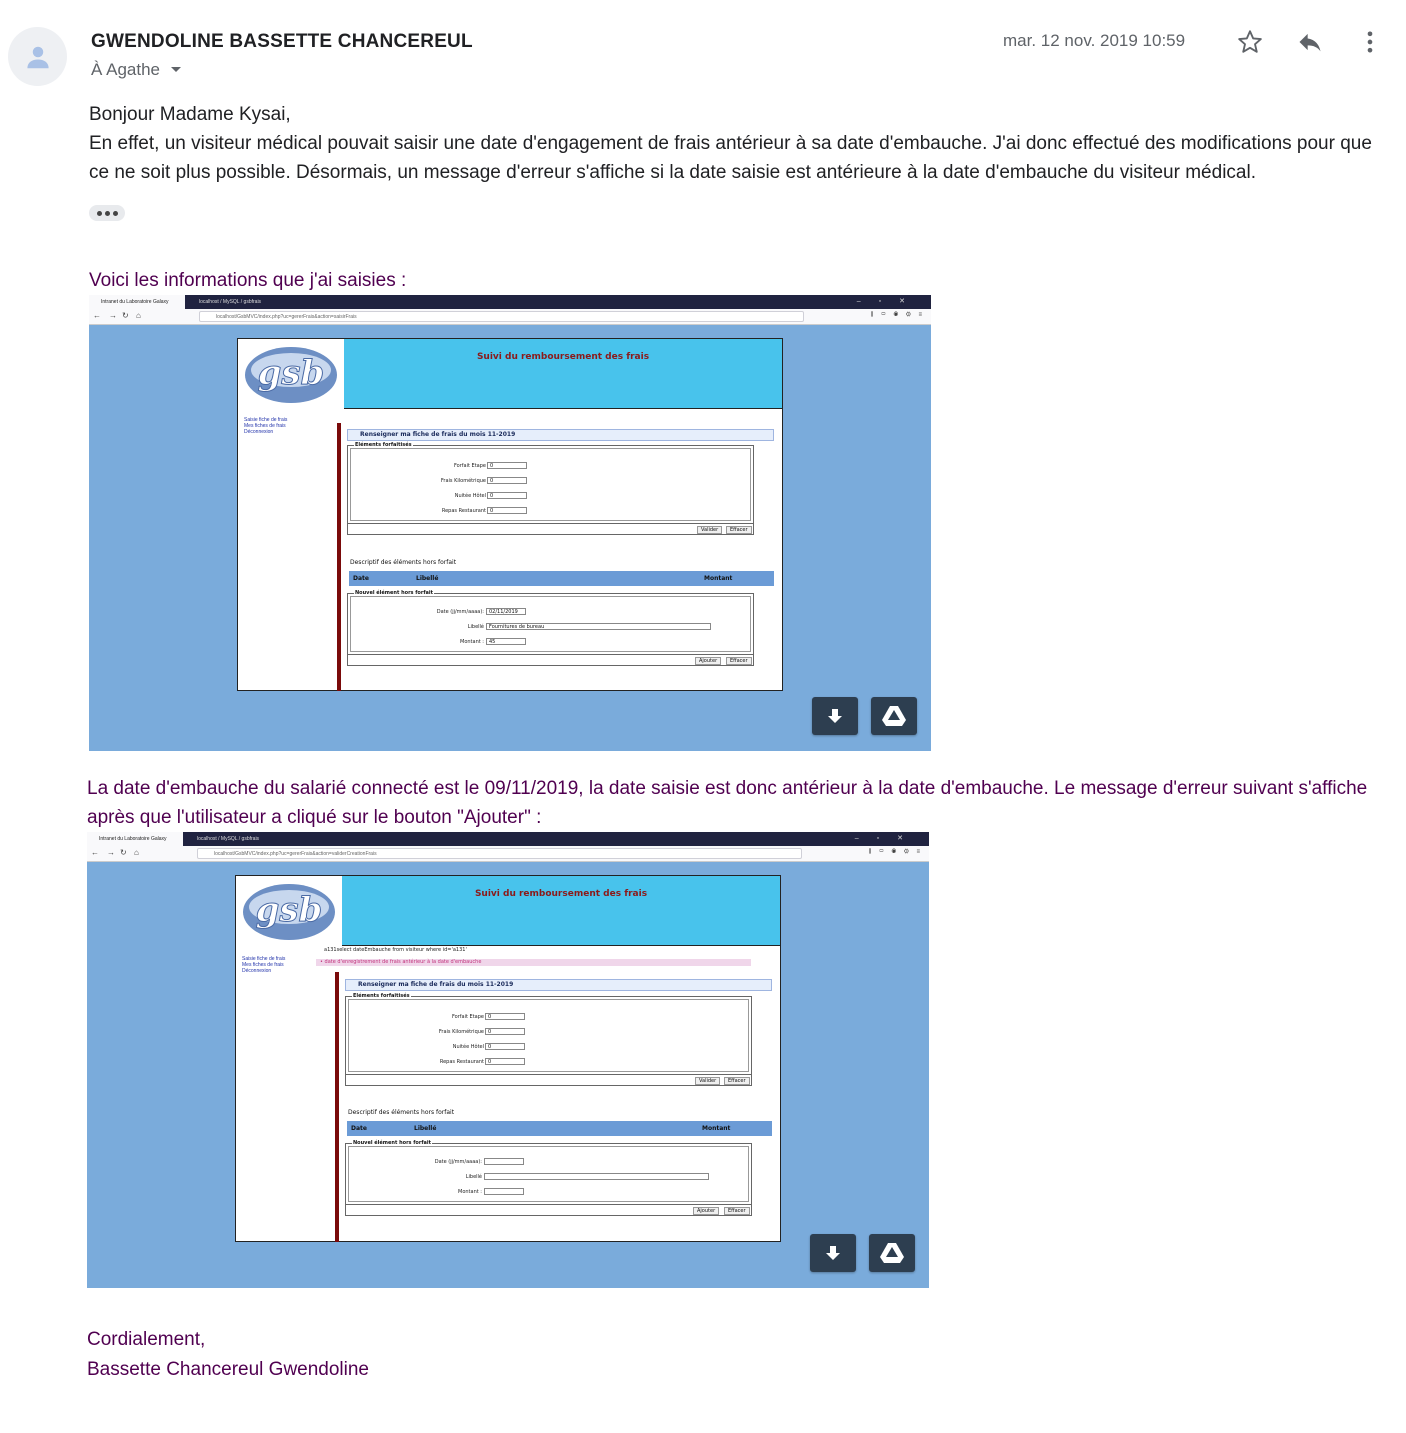 Image resolution: width=1406 pixels, height=1433 pixels. What do you see at coordinates (137, 302) in the screenshot?
I see `browser-tab-1: Intranet du Laboratoire Galaxy` at bounding box center [137, 302].